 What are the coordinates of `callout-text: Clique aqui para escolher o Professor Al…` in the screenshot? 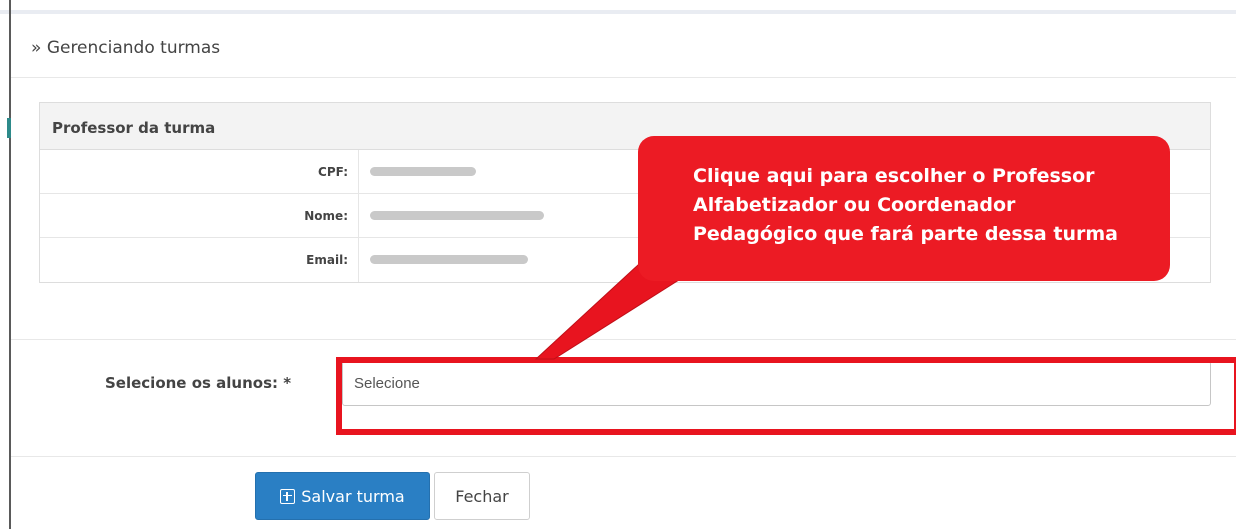 It's located at (905, 205).